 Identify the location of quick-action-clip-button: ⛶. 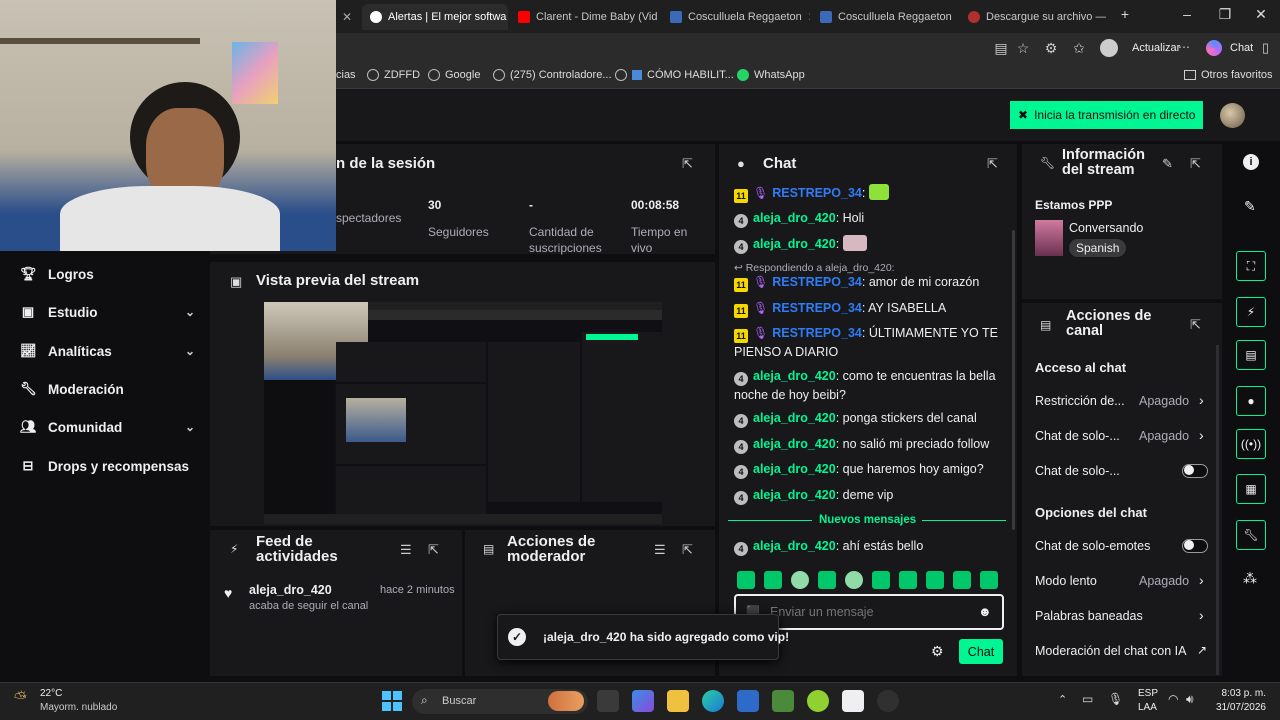
(1251, 266).